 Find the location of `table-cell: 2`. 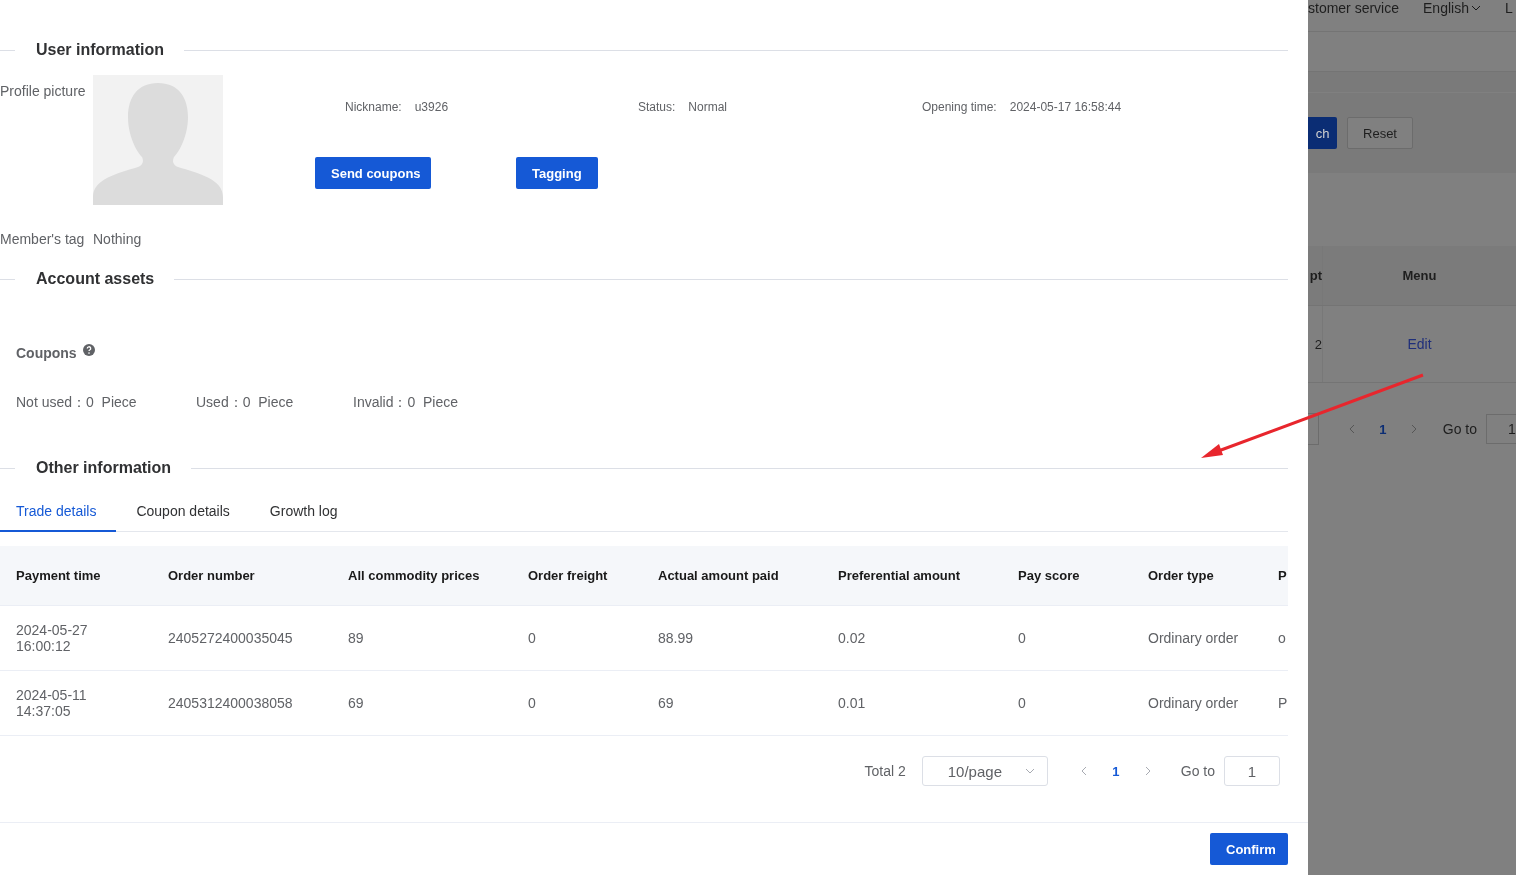

table-cell: 2 is located at coordinates (1315, 344).